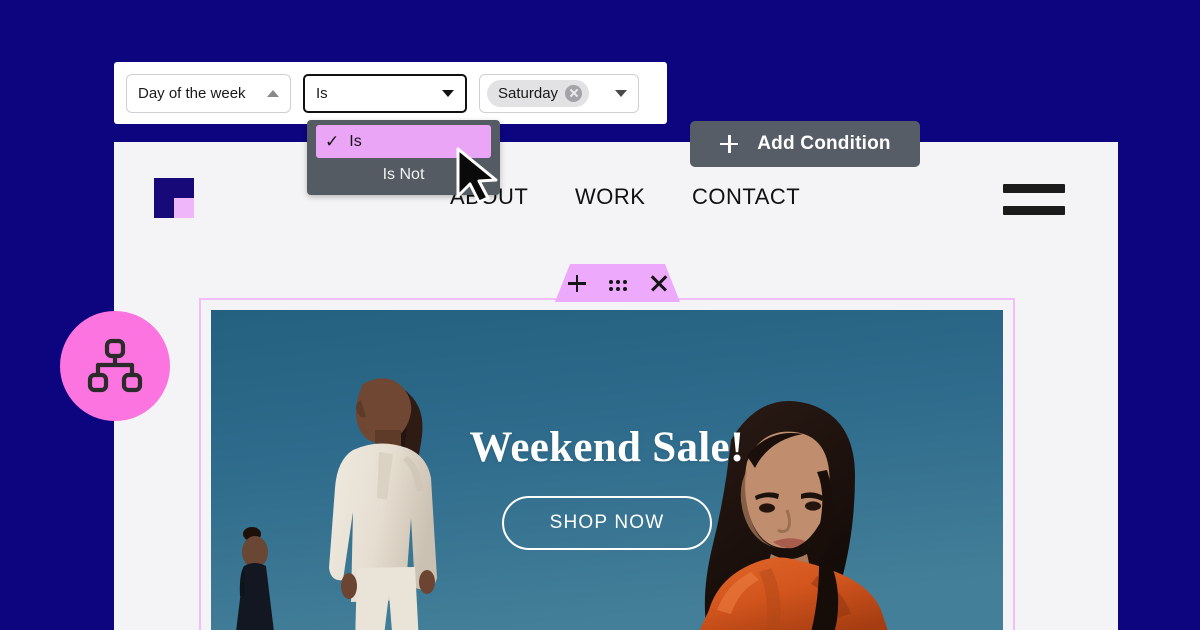 This screenshot has height=630, width=1200. I want to click on operator-select: Is, so click(385, 93).